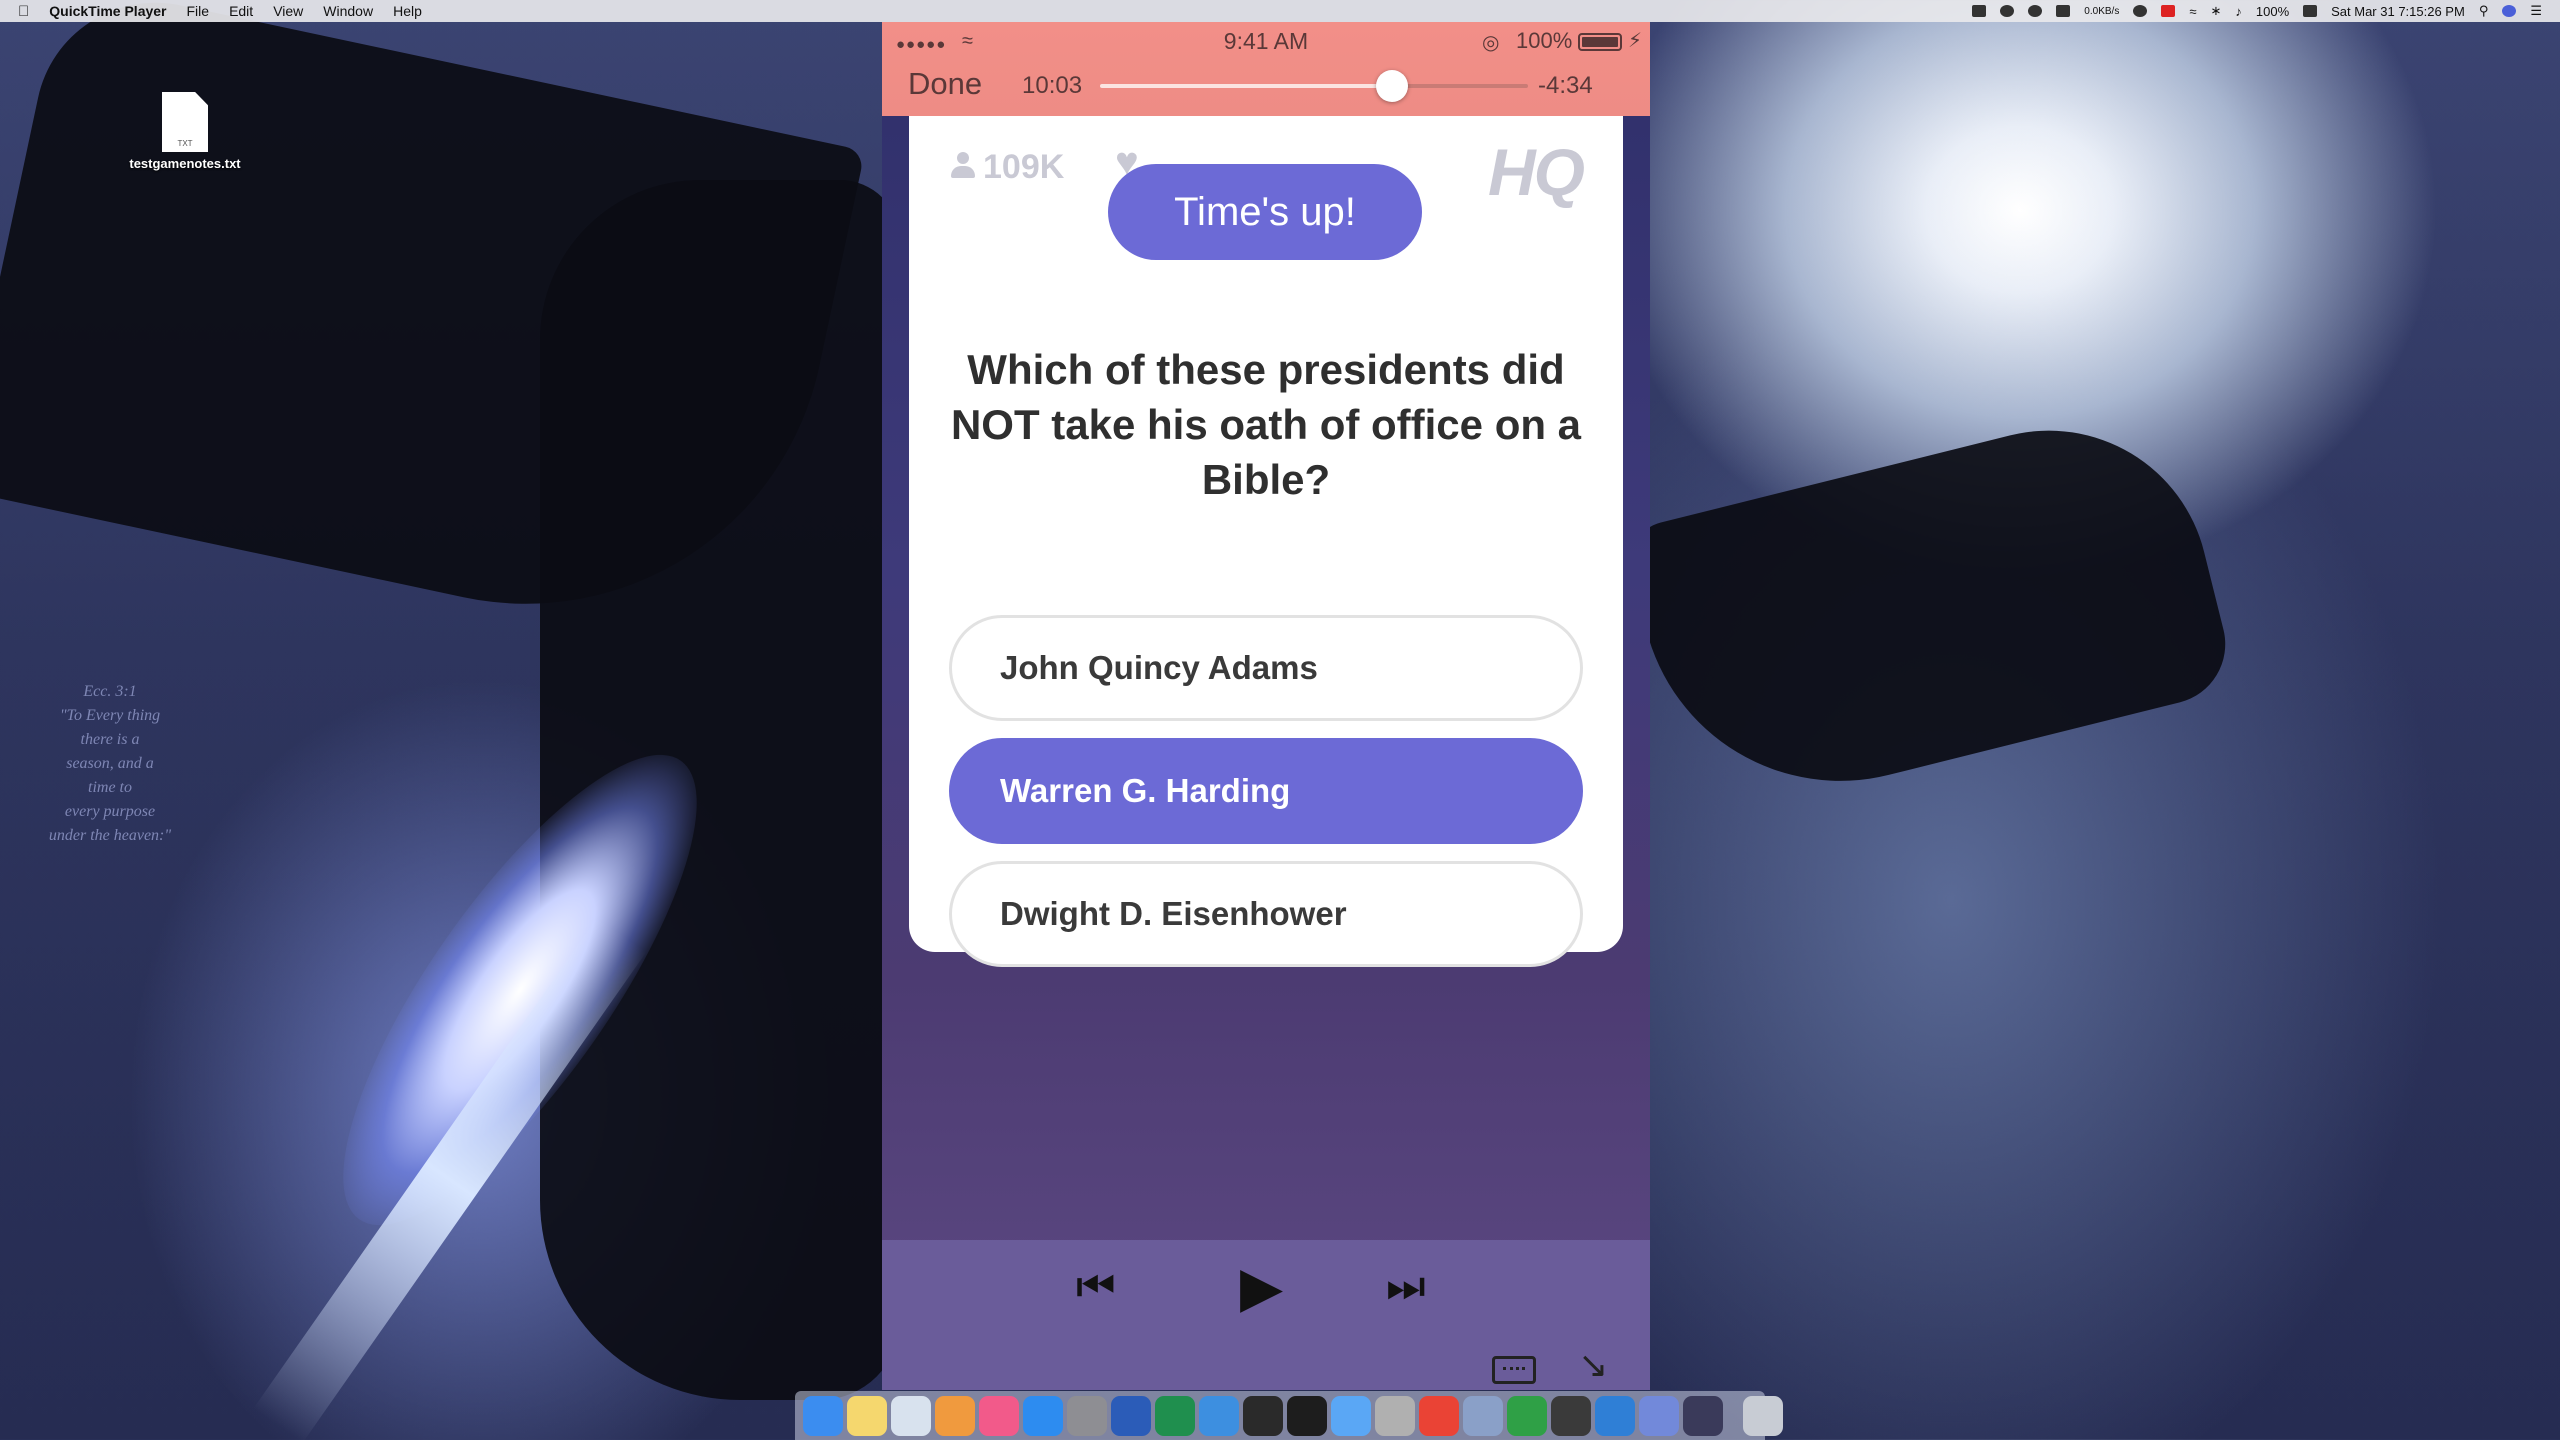 The image size is (2560, 1440). Describe the element at coordinates (2007, 11) in the screenshot. I see `cloud-icon` at that location.